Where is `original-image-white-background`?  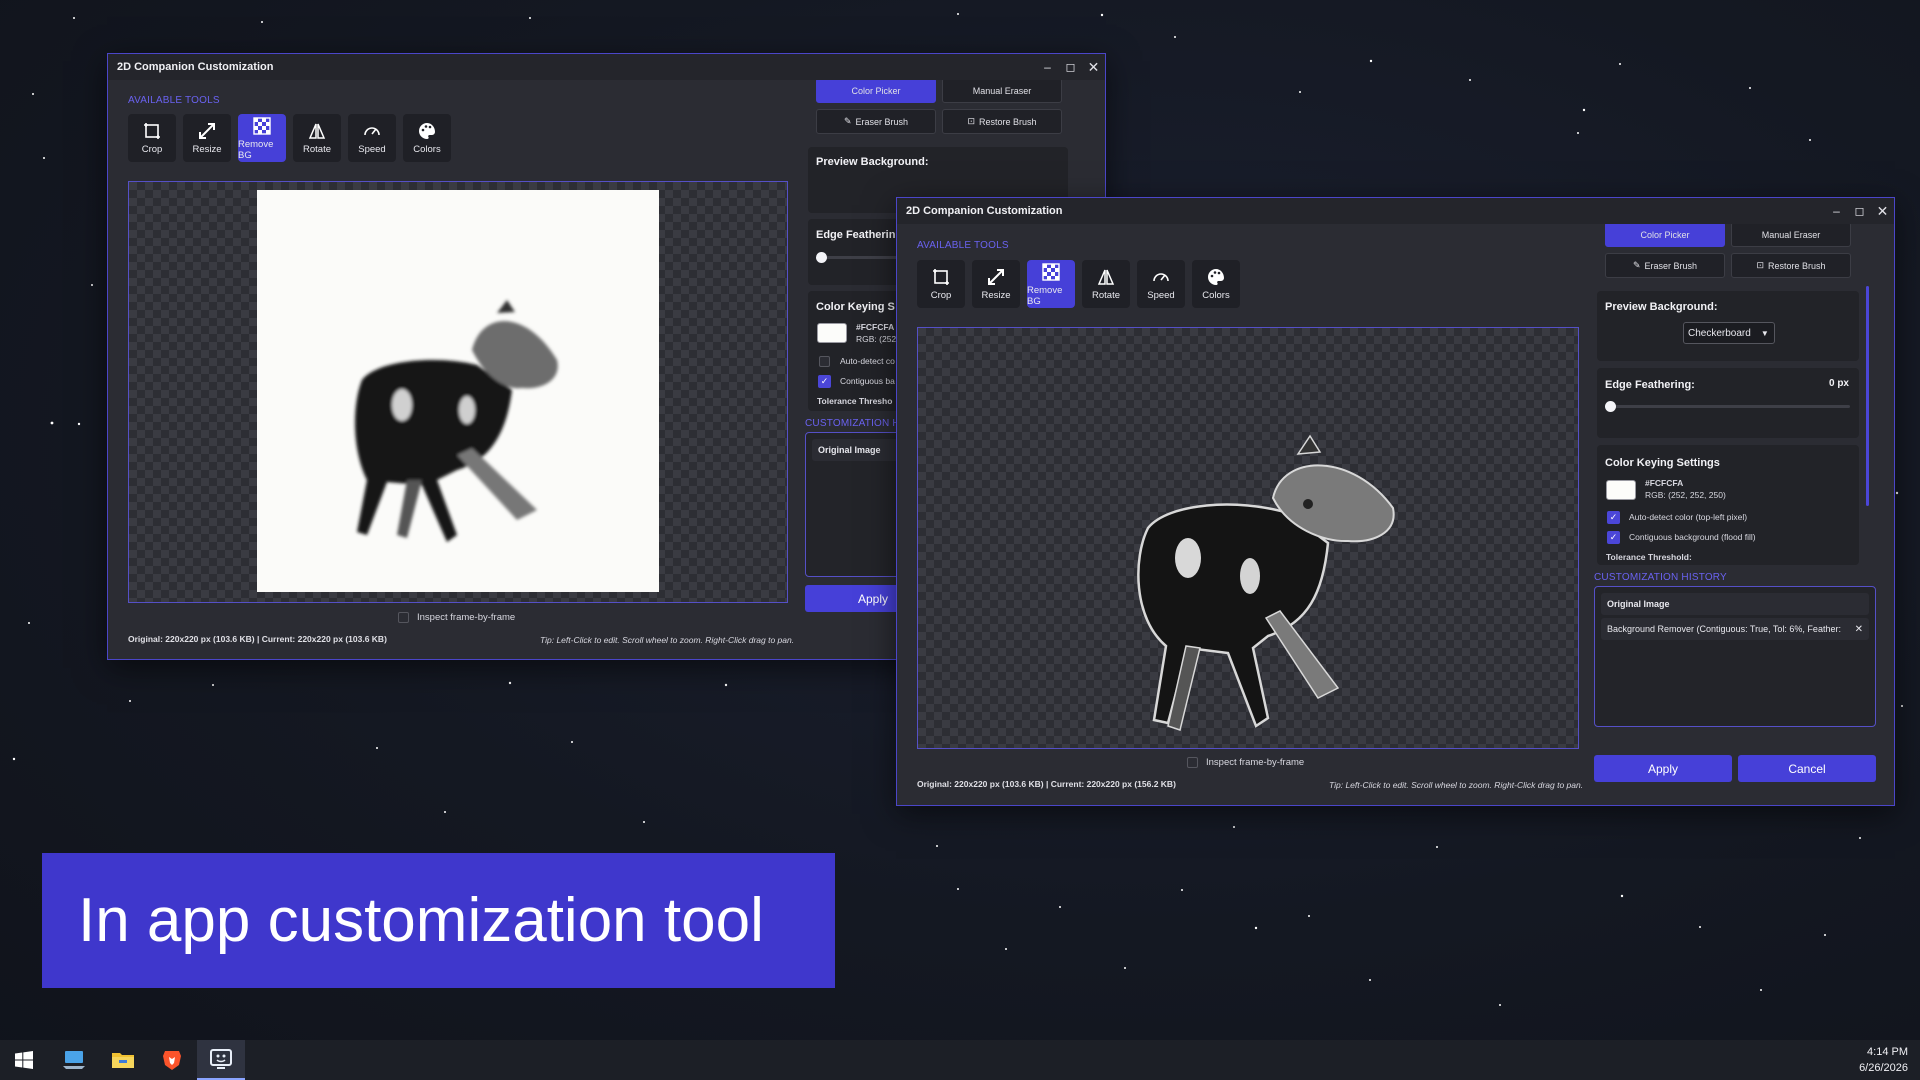
original-image-white-background is located at coordinates (458, 391).